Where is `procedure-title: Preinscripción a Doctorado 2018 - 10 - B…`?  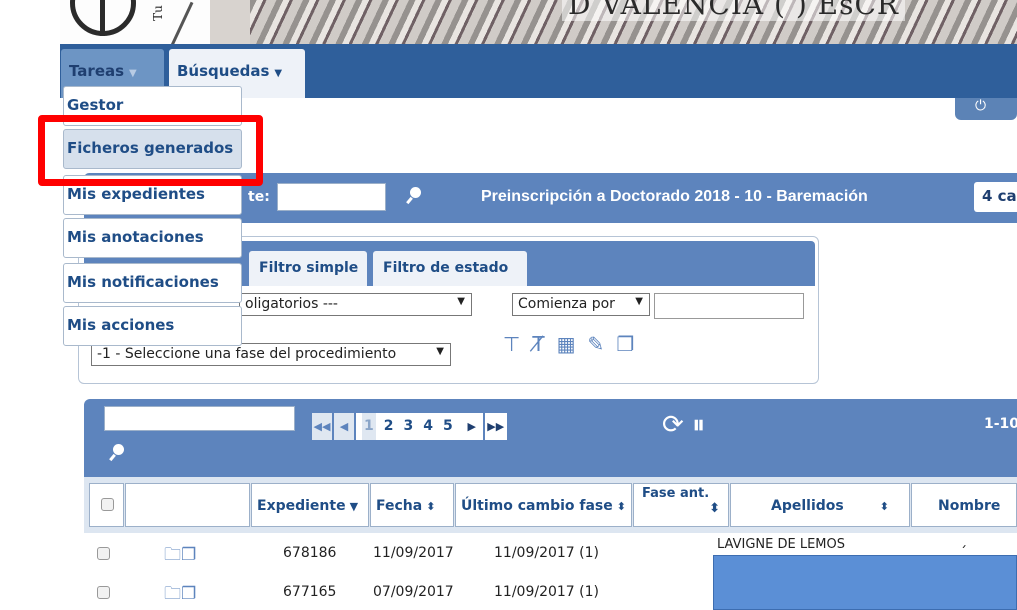 procedure-title: Preinscripción a Doctorado 2018 - 10 - B… is located at coordinates (674, 196).